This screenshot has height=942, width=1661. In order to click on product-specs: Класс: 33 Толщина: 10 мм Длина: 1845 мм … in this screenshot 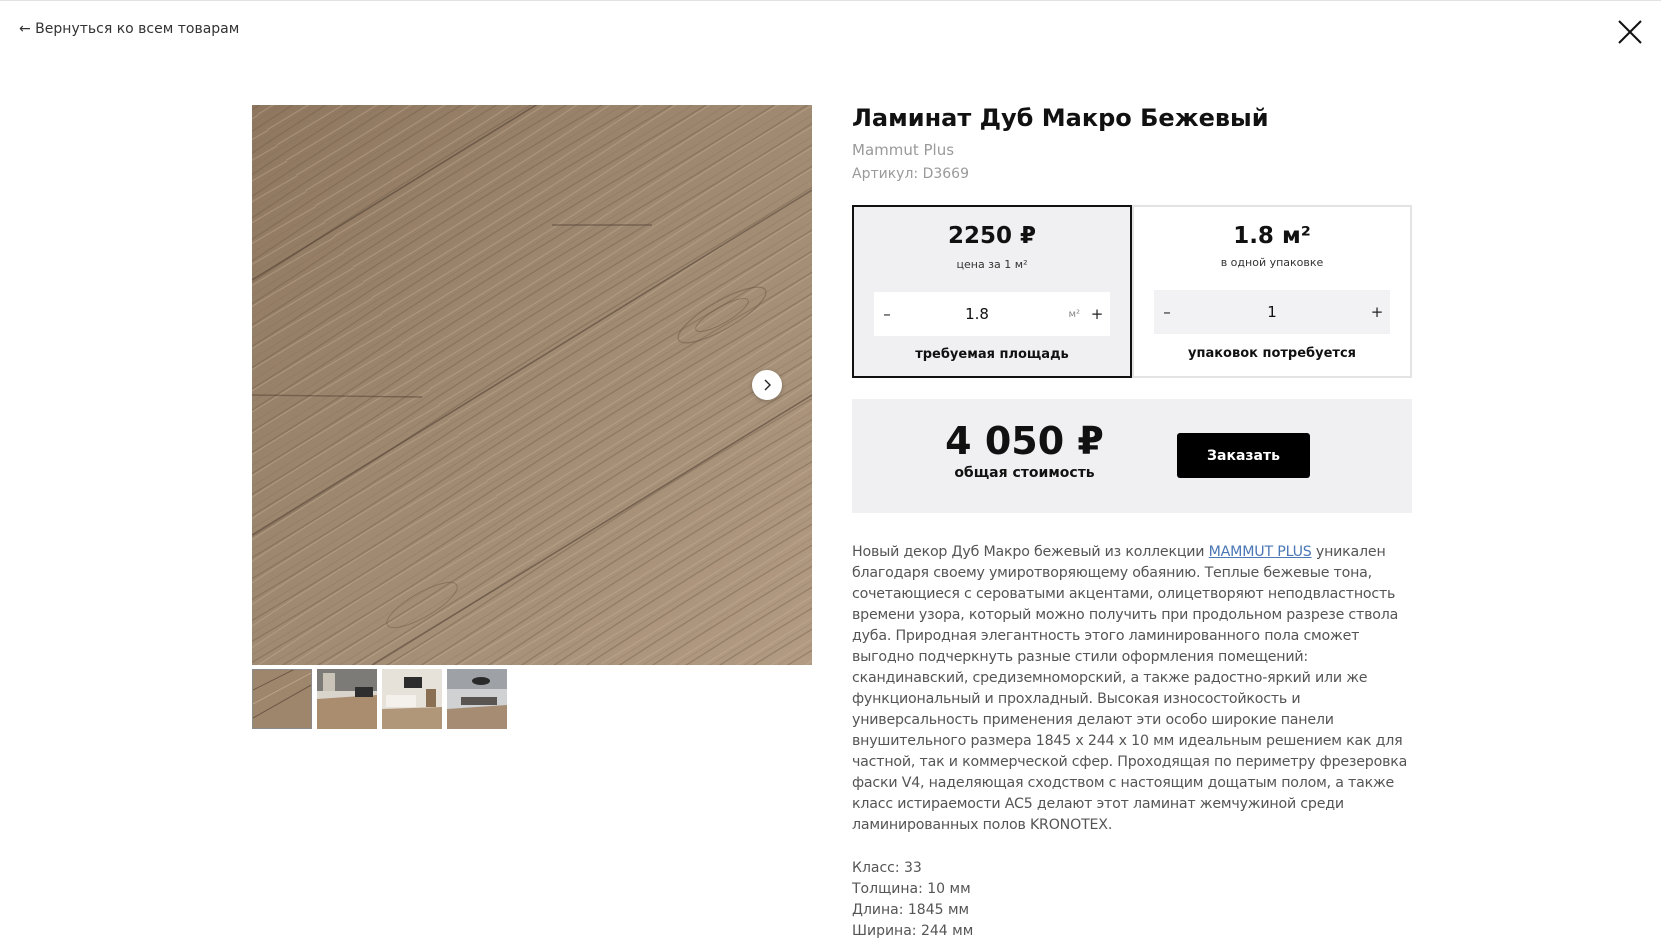, I will do `click(912, 900)`.